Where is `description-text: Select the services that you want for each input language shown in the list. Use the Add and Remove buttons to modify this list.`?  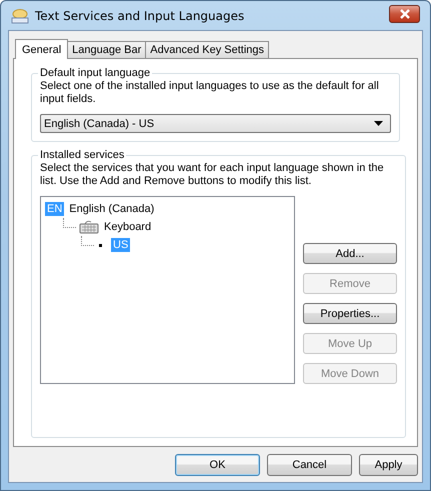 description-text: Select the services that you want for each input language shown in the list. Use the Add and Remove buttons to modify this list. is located at coordinates (212, 175).